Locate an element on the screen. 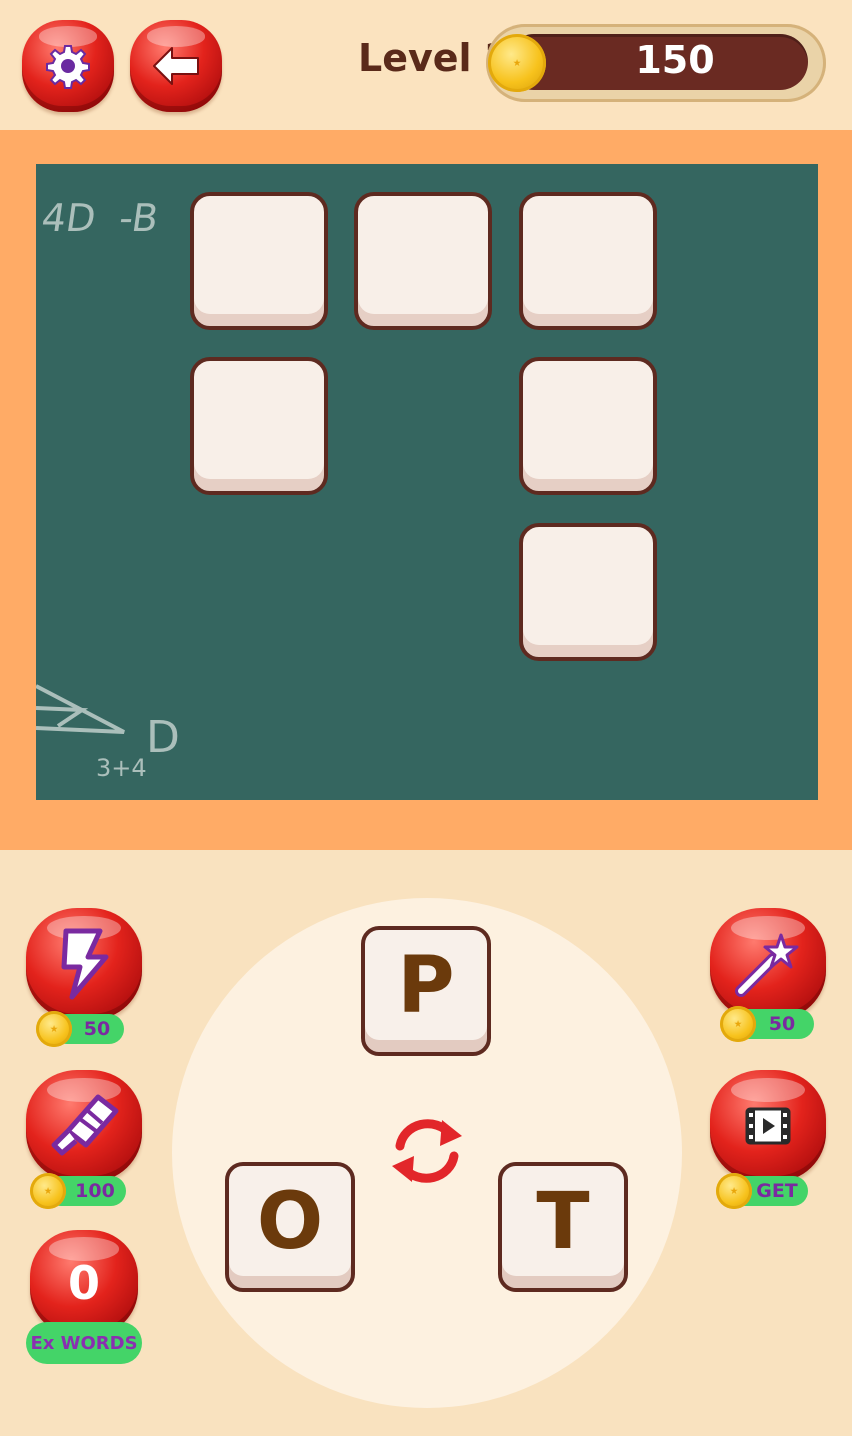  arrow-left-icon is located at coordinates (176, 66).